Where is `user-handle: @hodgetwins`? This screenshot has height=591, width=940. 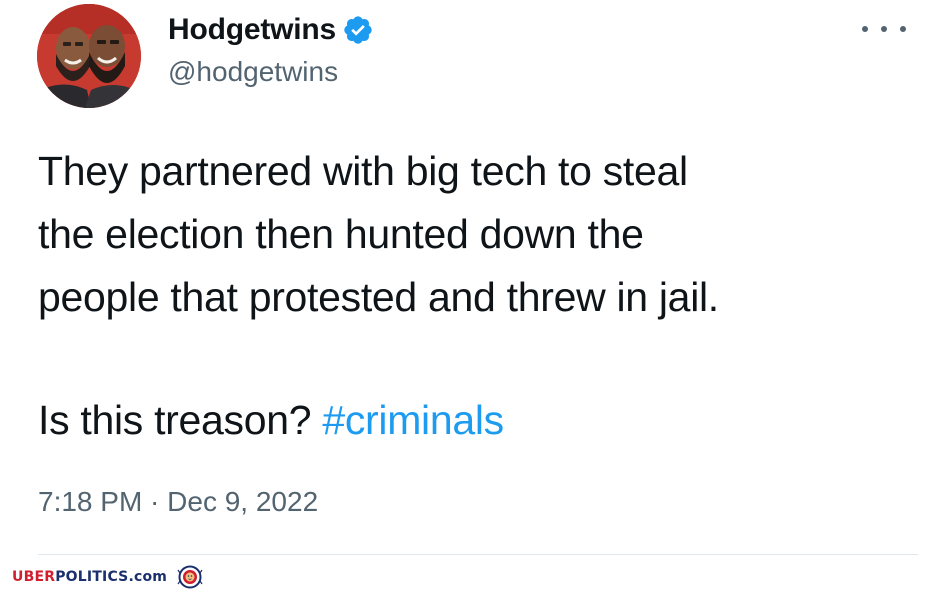 user-handle: @hodgetwins is located at coordinates (253, 72).